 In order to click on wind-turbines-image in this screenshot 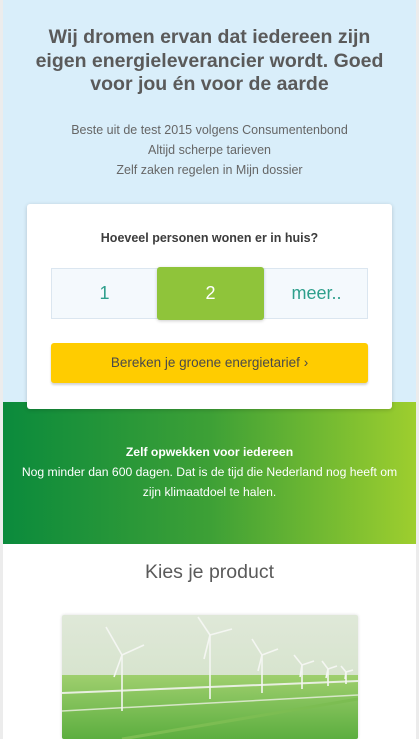, I will do `click(210, 677)`.